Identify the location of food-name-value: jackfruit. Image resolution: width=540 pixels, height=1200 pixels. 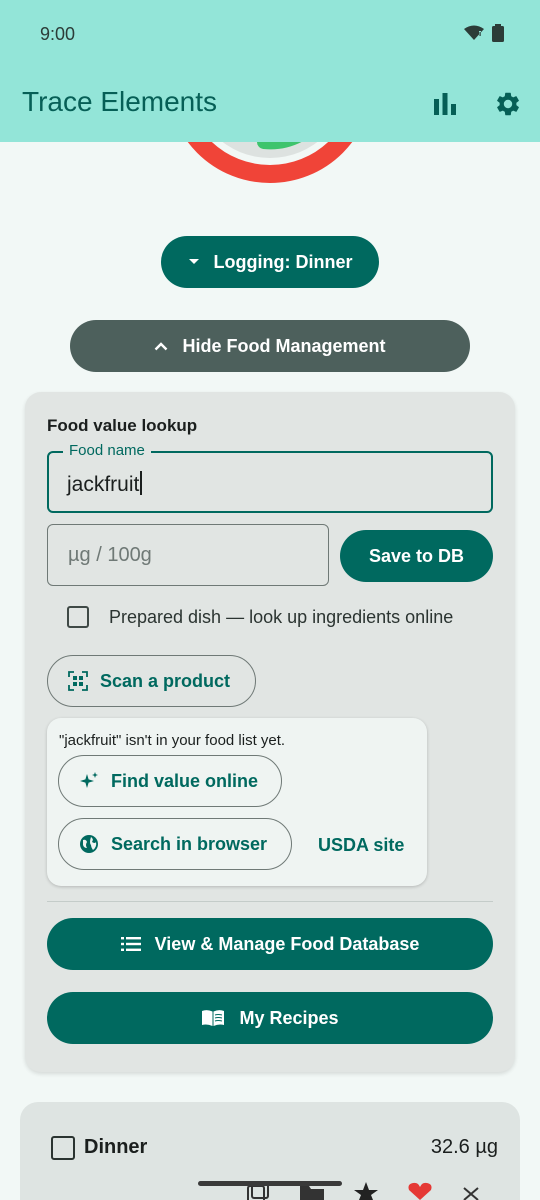
(103, 484).